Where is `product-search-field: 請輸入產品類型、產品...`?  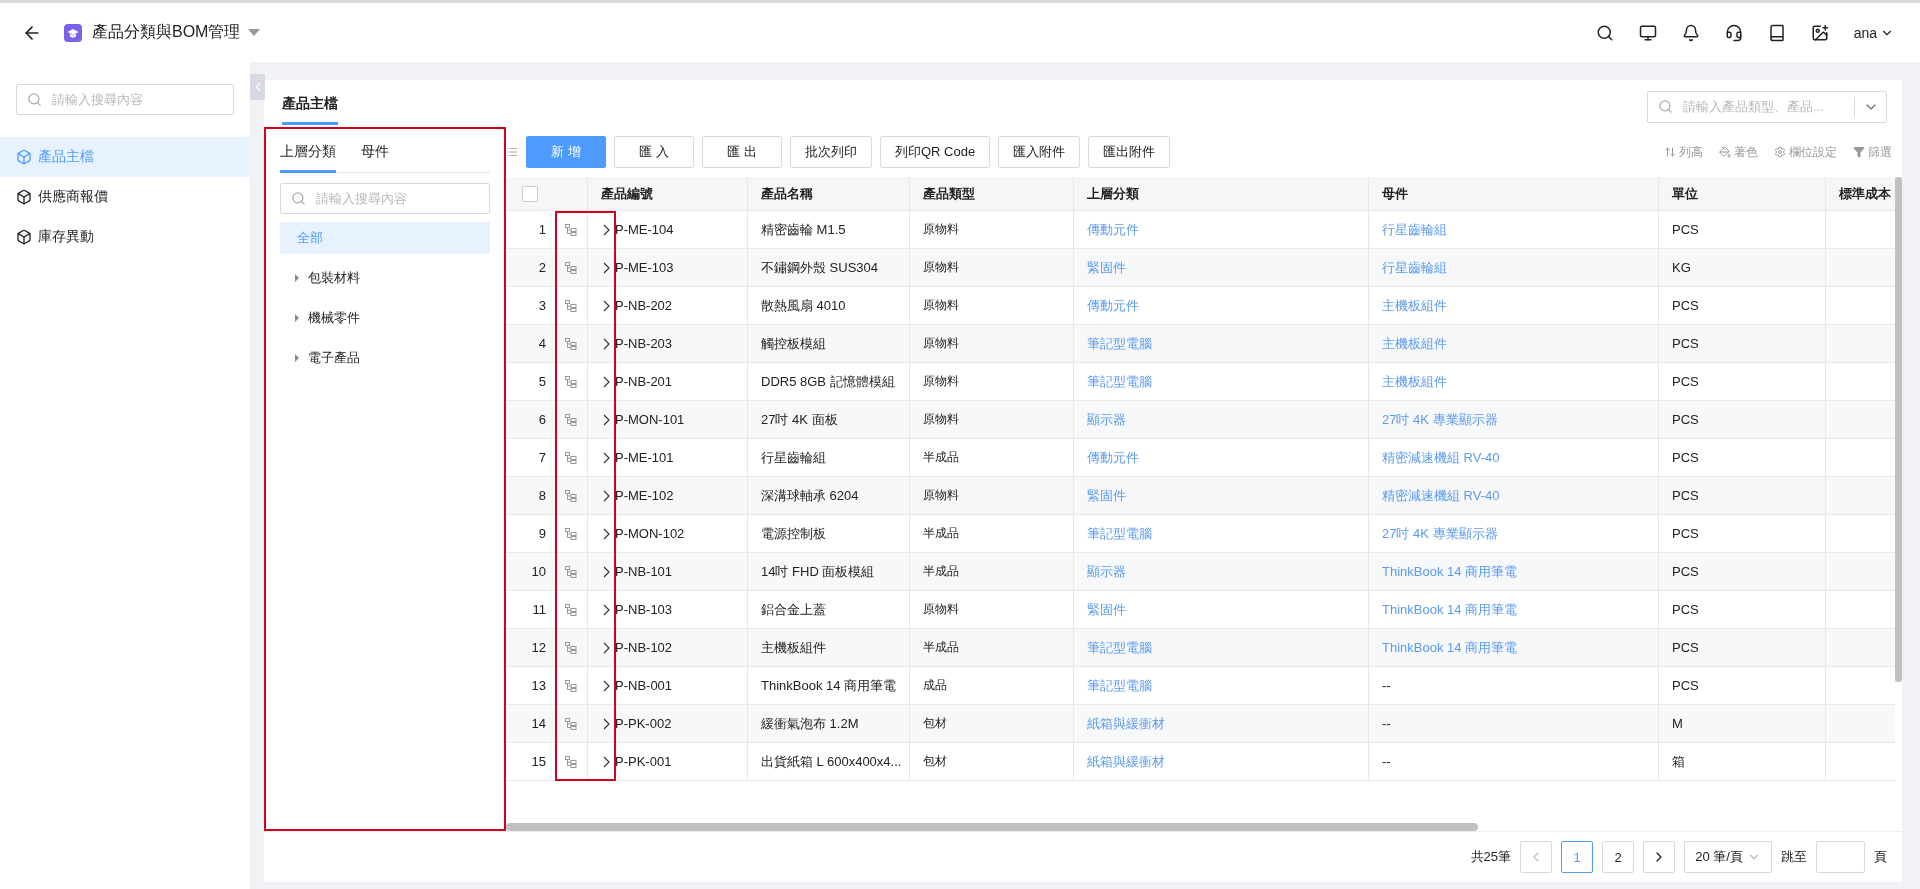
product-search-field: 請輸入產品類型、產品... is located at coordinates (1767, 106).